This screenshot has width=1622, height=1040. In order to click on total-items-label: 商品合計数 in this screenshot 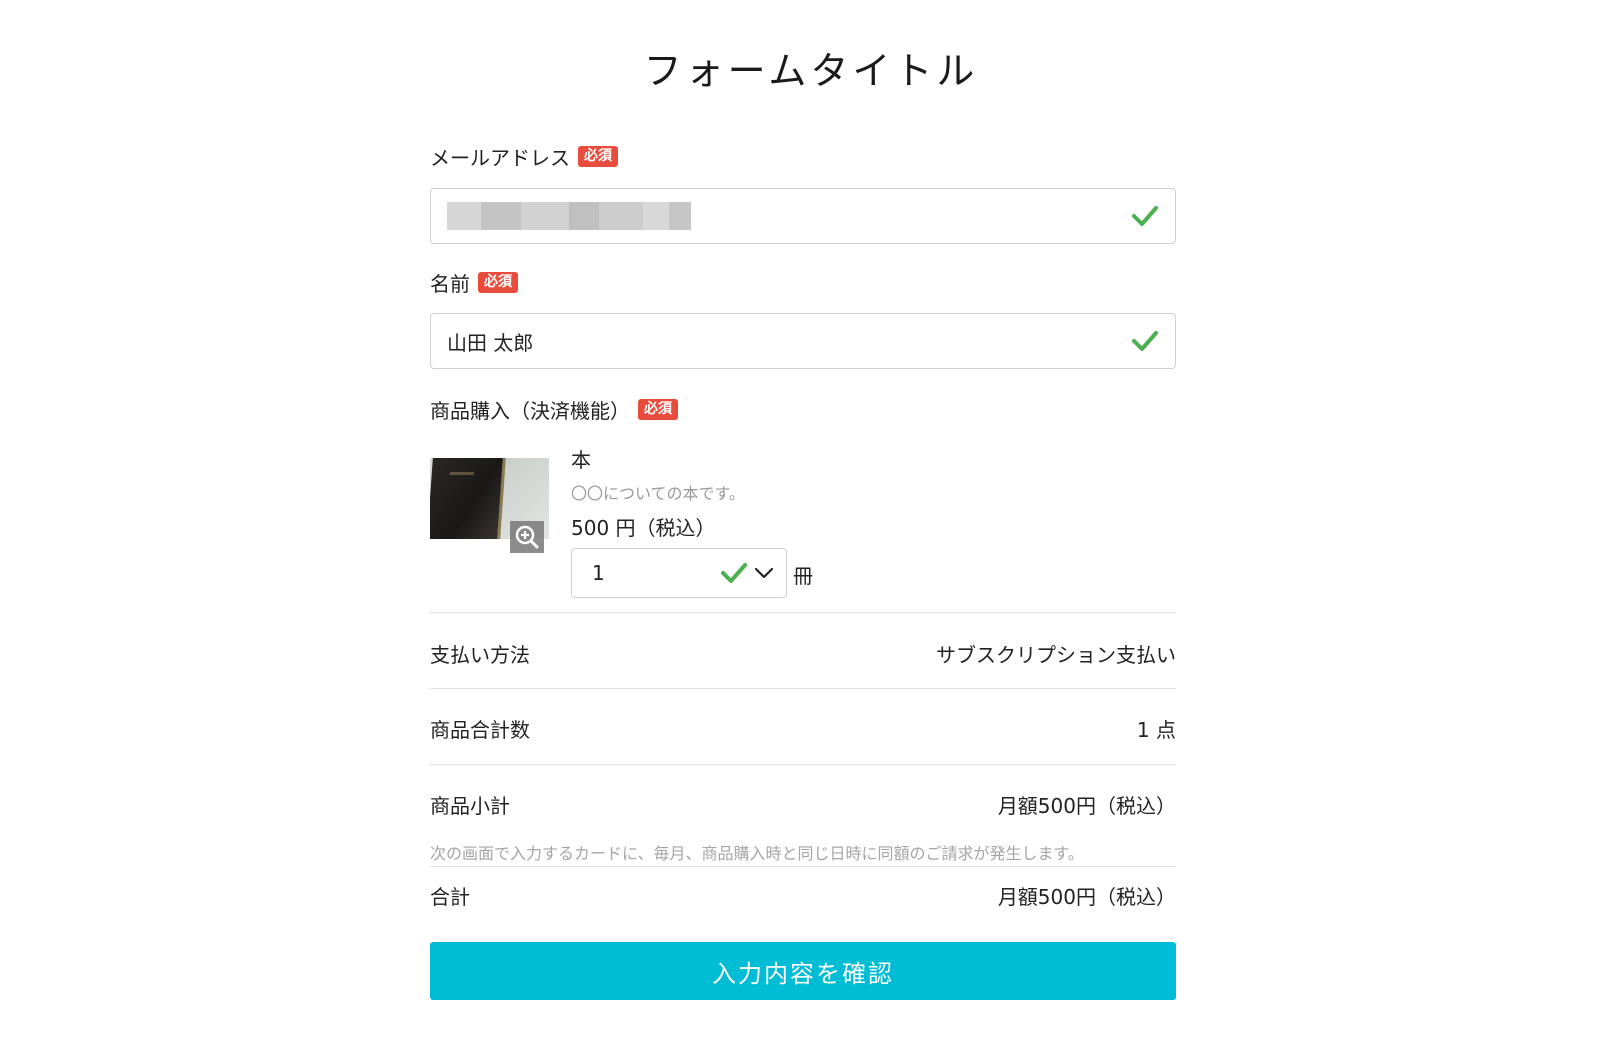, I will do `click(480, 730)`.